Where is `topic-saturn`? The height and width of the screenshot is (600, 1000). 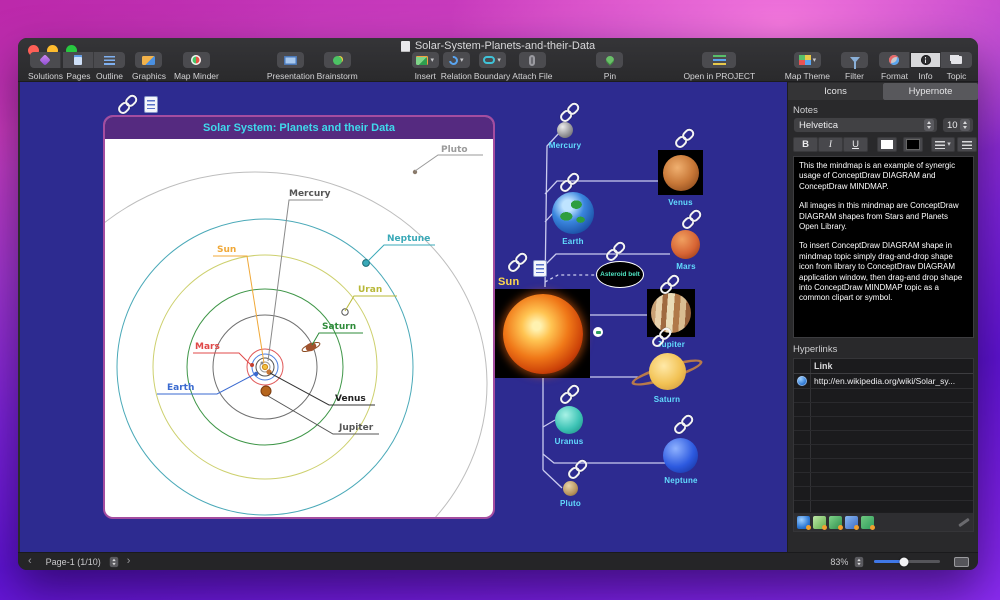
topic-saturn is located at coordinates (667, 371).